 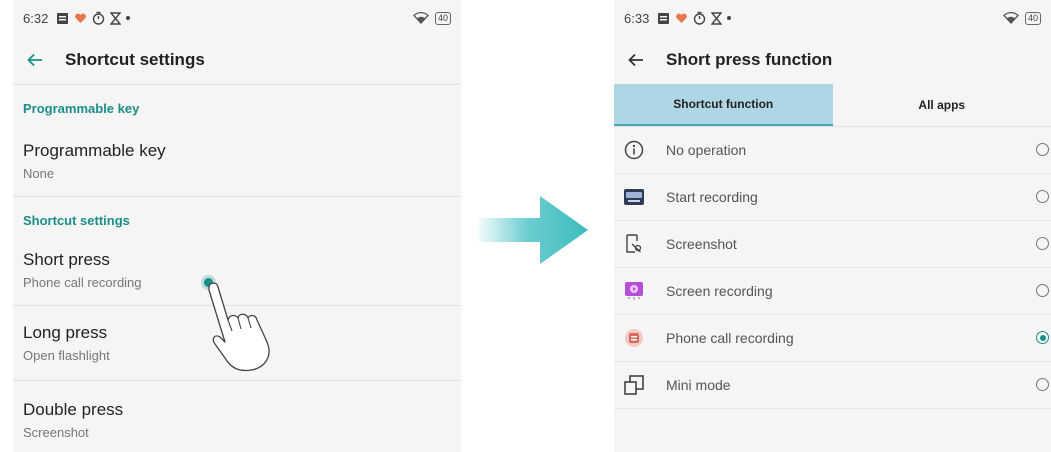 What do you see at coordinates (832, 338) in the screenshot?
I see `option-phone-call-recording: Phone call recording` at bounding box center [832, 338].